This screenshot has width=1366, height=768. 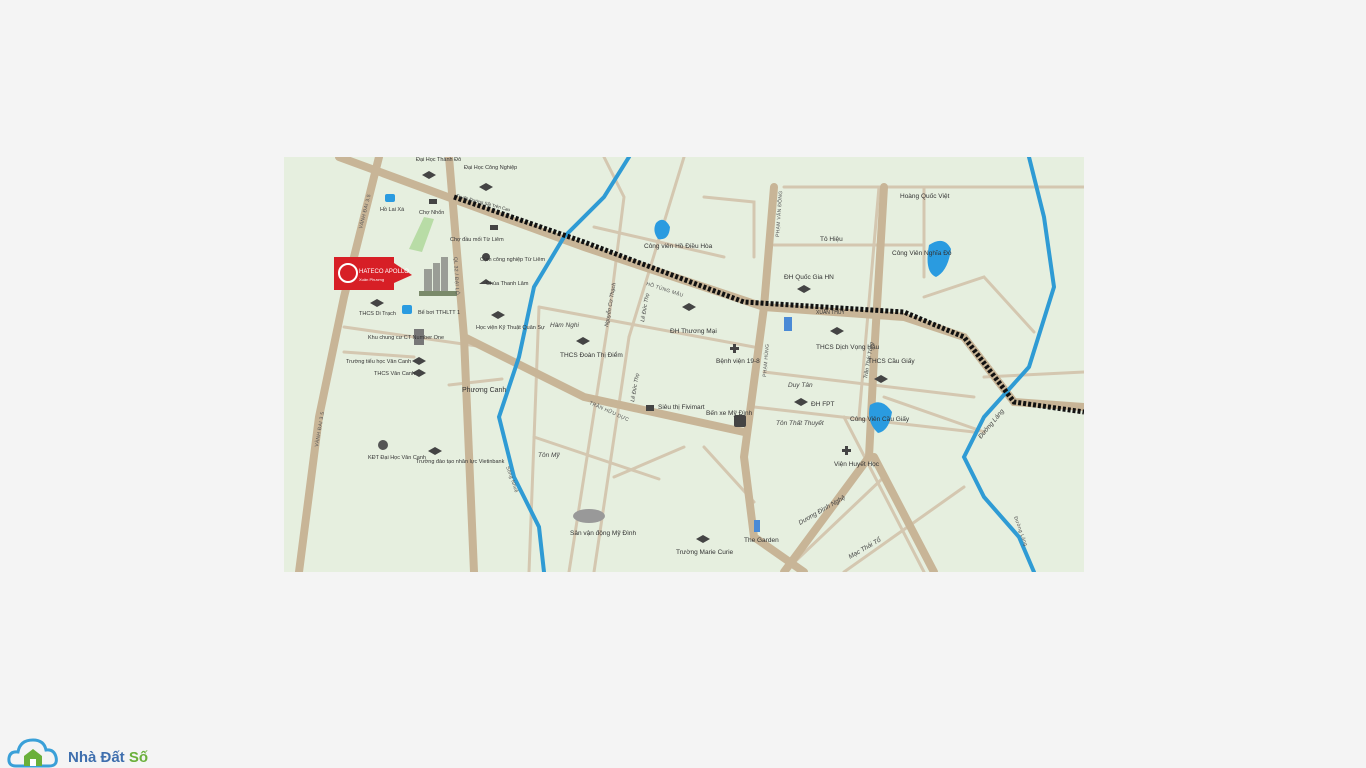 I want to click on label-ton-that-thuyet: Tôn Thất Thuyết, so click(x=800, y=423).